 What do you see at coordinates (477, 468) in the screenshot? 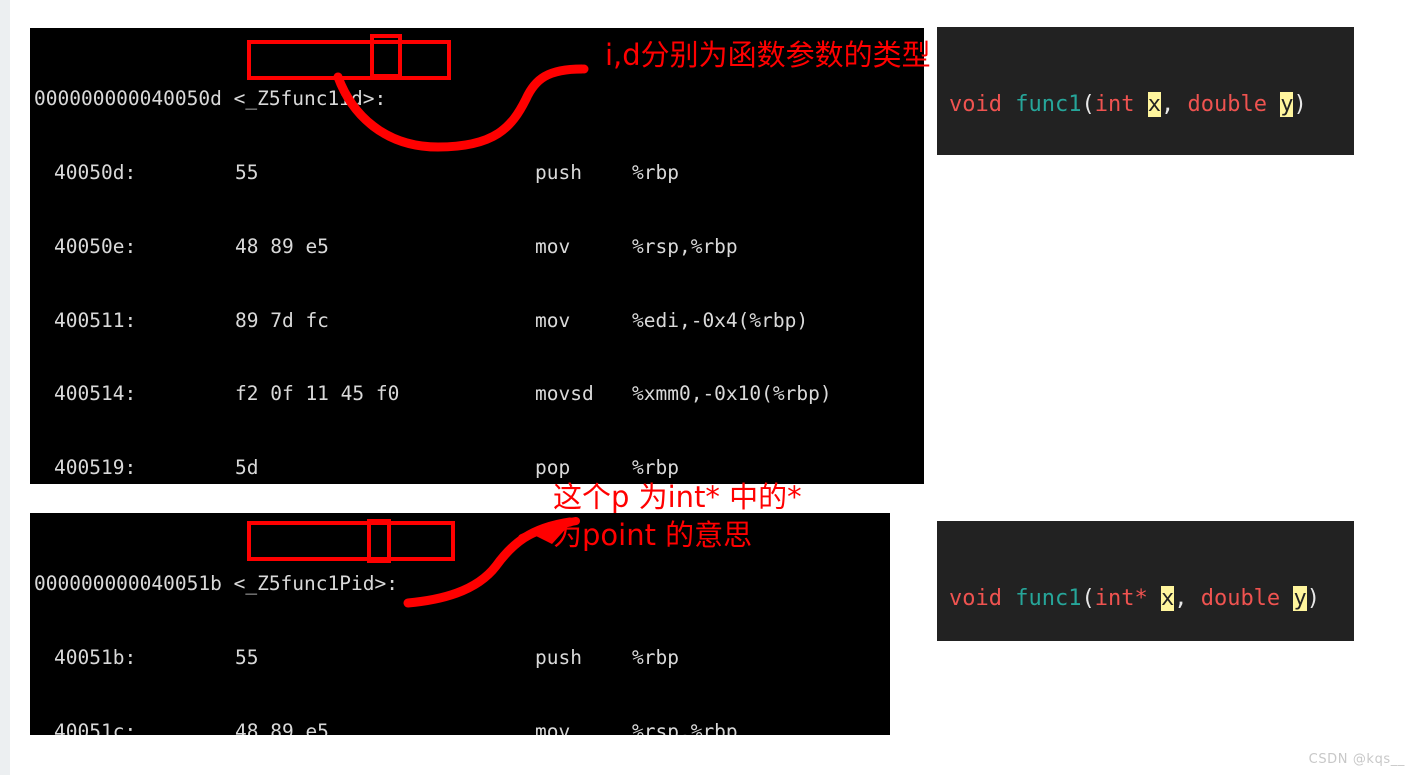
I see `table-row: 400519: 5d pop %rbp` at bounding box center [477, 468].